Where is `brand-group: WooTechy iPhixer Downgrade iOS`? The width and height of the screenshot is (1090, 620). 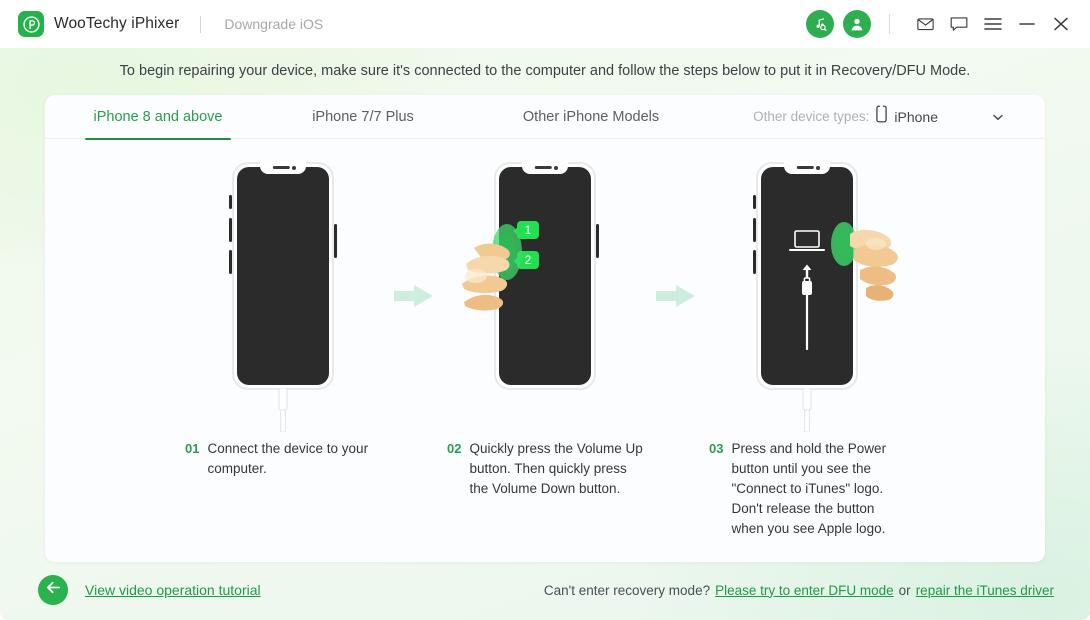
brand-group: WooTechy iPhixer Downgrade iOS is located at coordinates (170, 24).